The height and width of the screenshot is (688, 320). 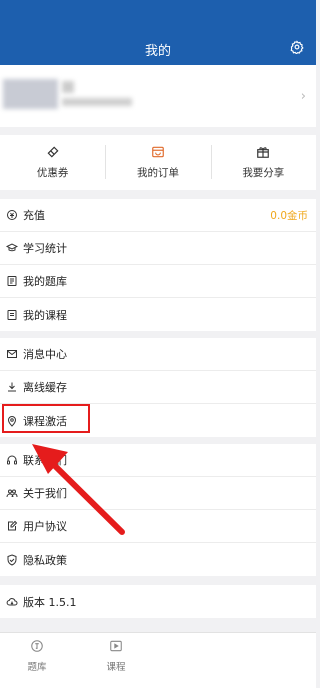 What do you see at coordinates (263, 162) in the screenshot?
I see `share-button: 我要分享` at bounding box center [263, 162].